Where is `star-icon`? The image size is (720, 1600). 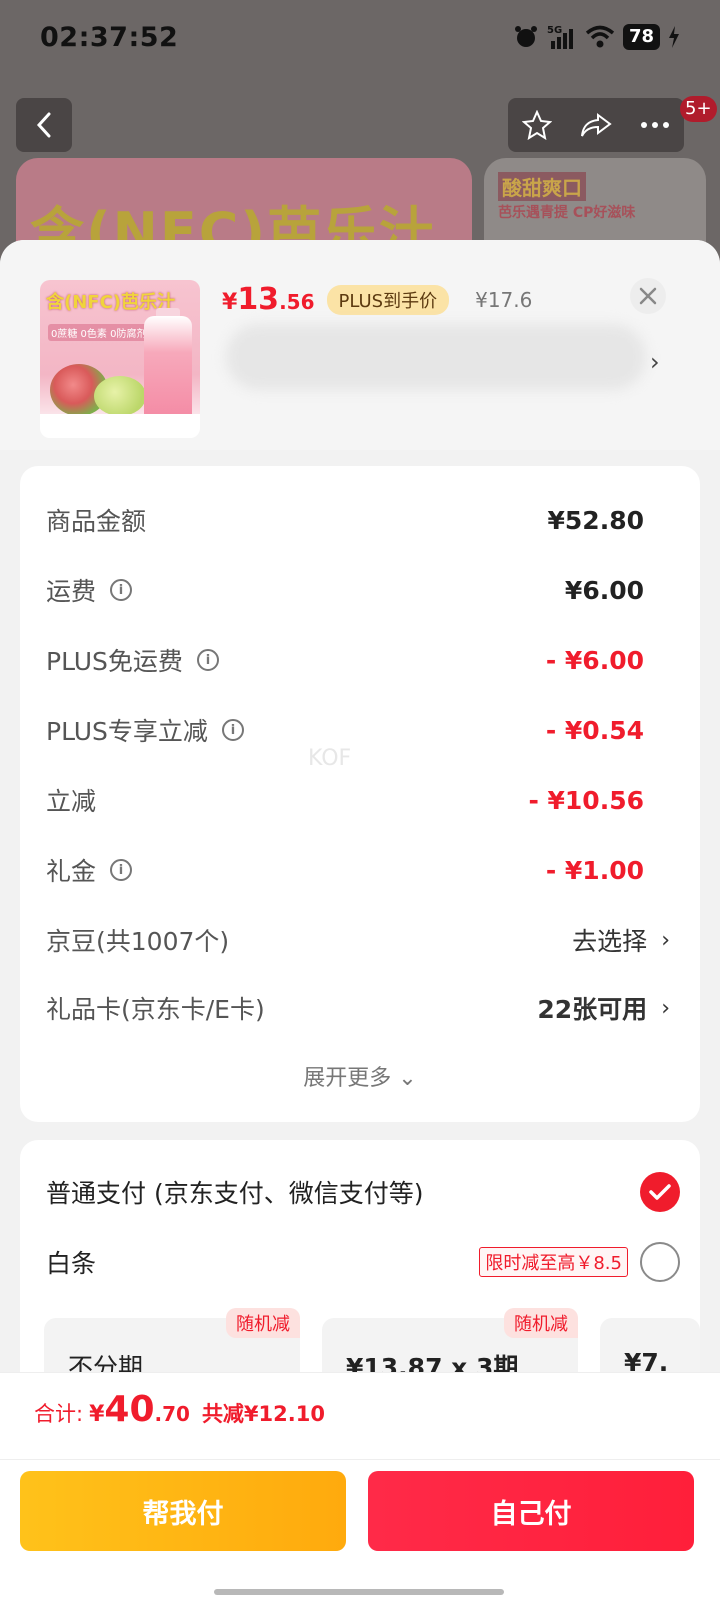
star-icon is located at coordinates (537, 125).